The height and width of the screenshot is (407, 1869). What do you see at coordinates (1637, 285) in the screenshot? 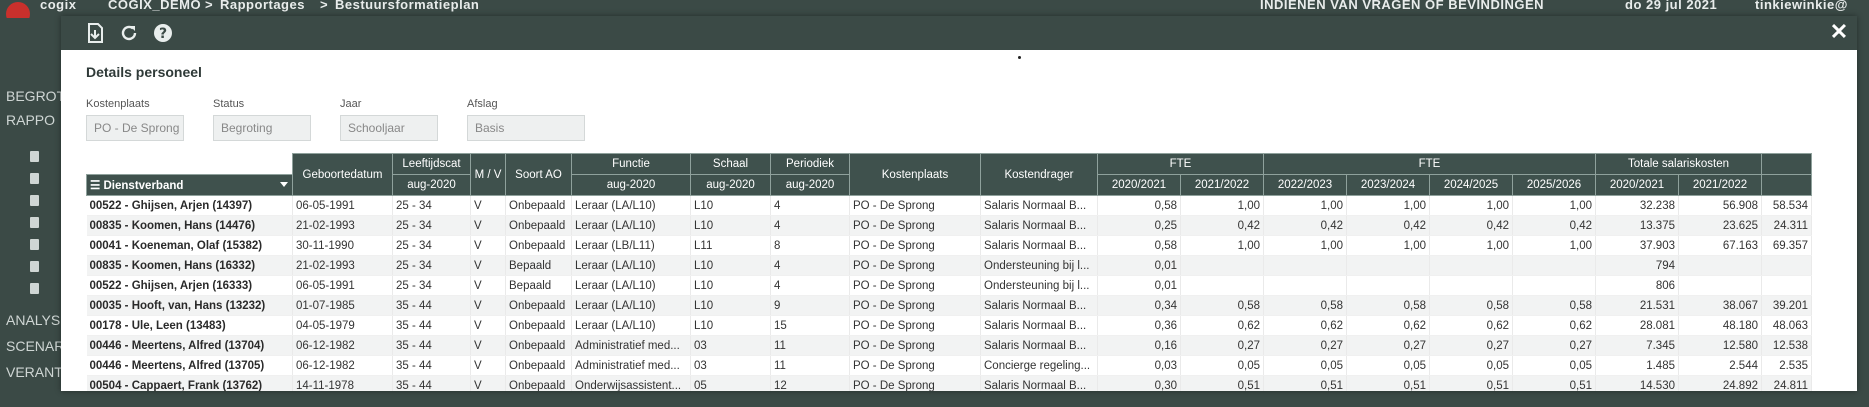
I see `table-cell: 806` at bounding box center [1637, 285].